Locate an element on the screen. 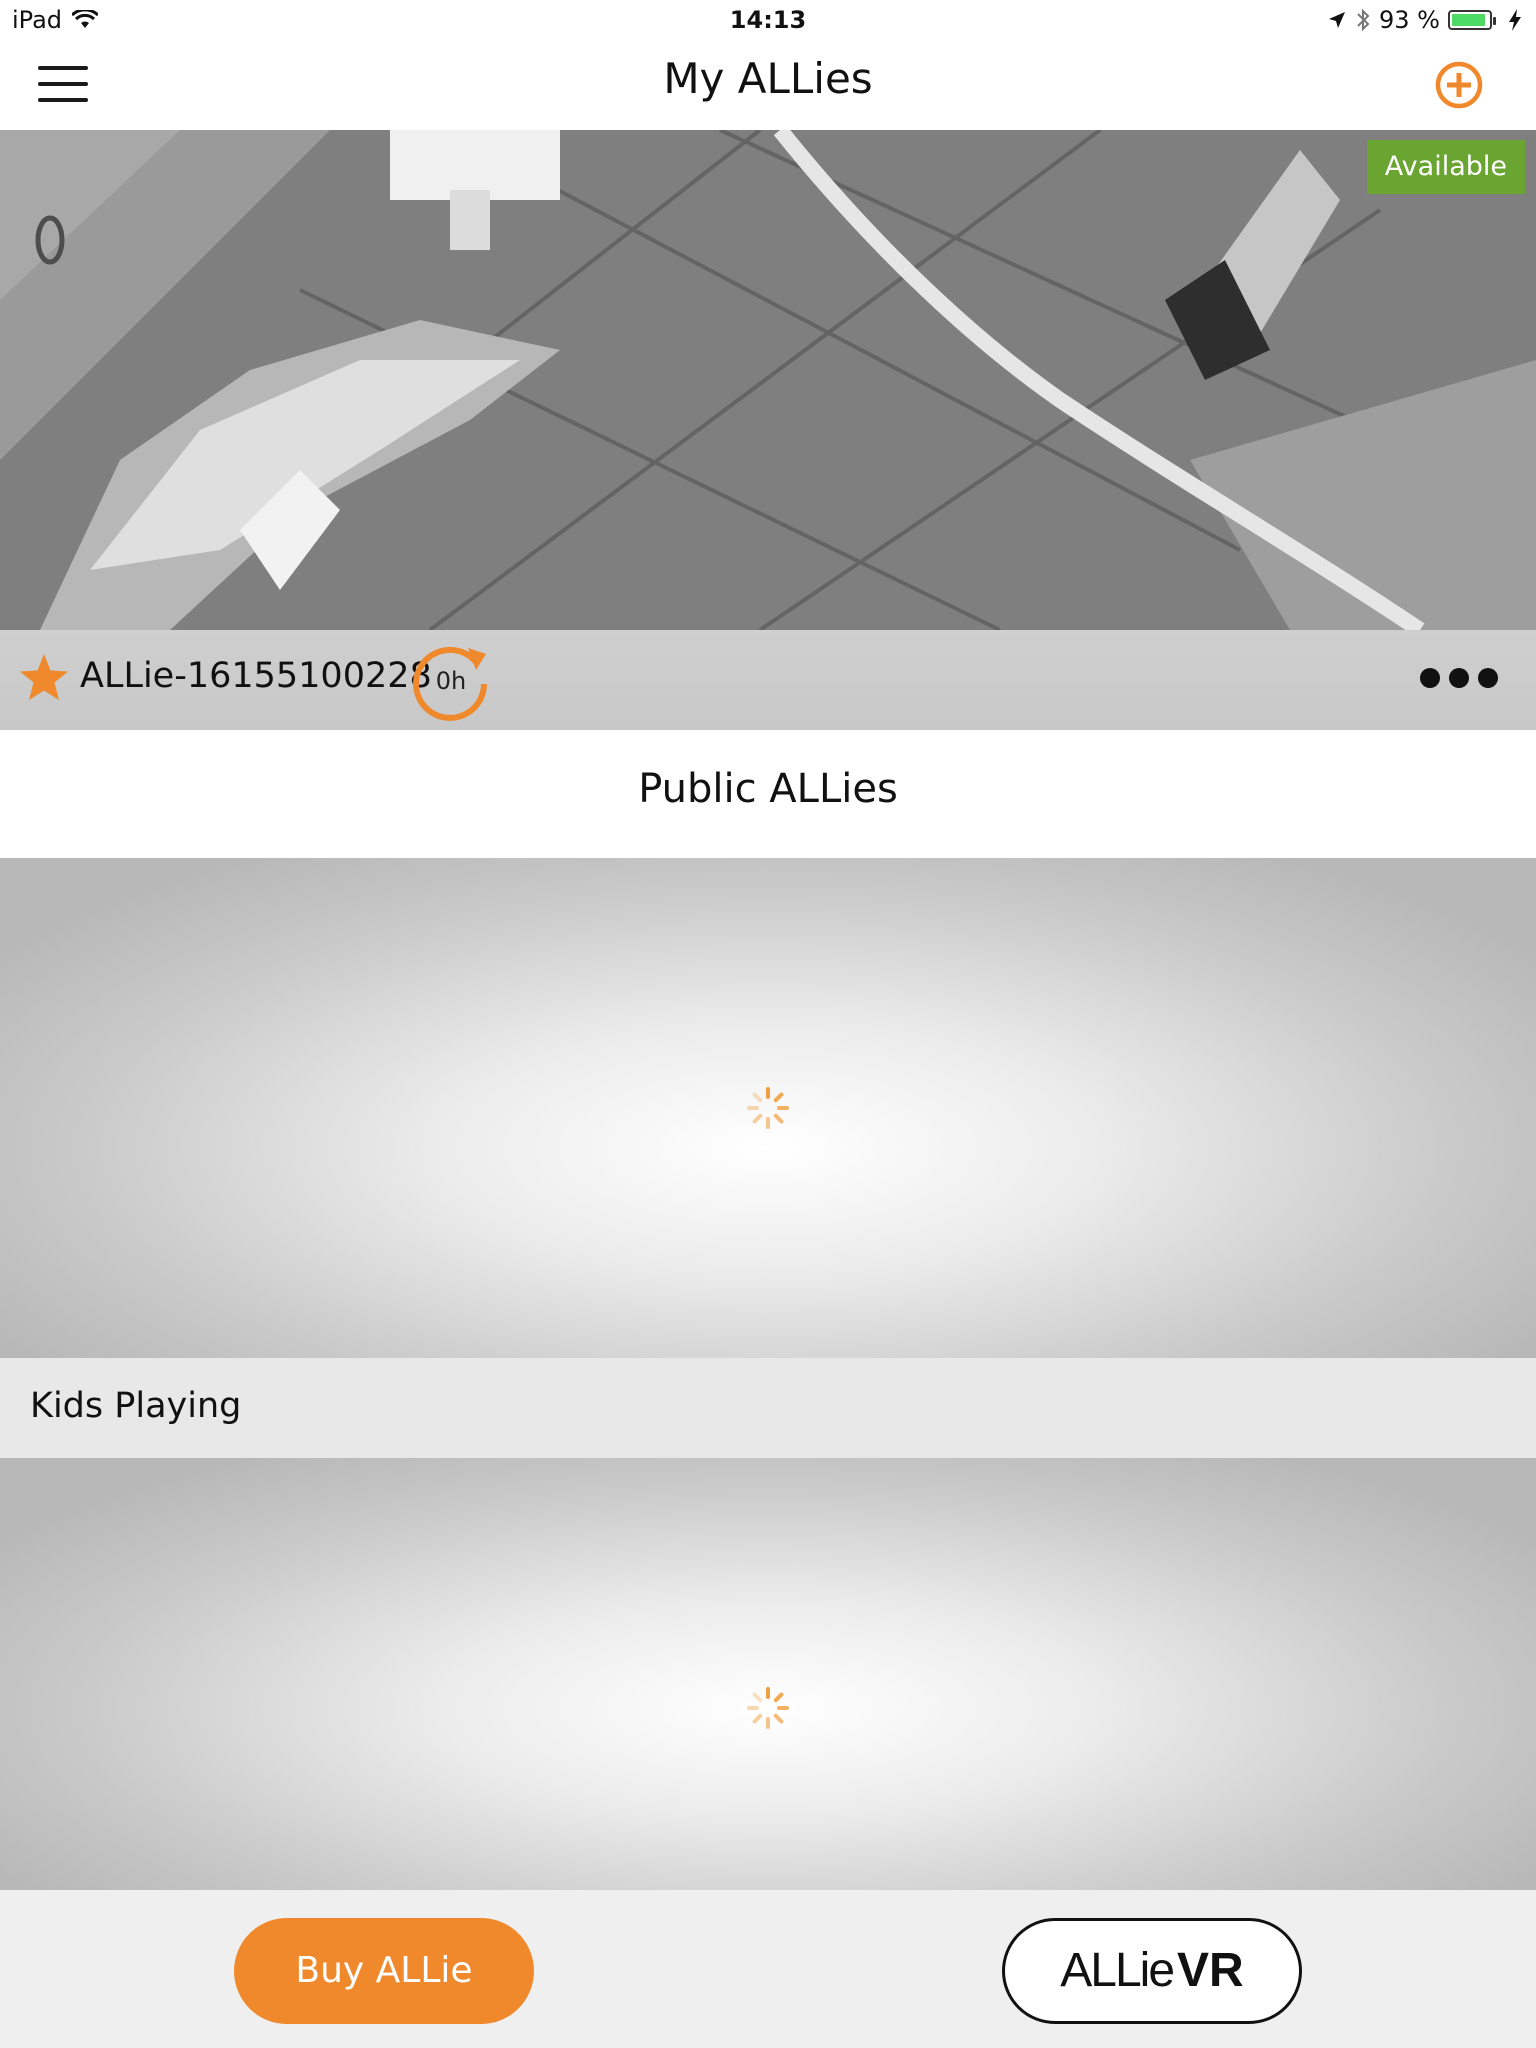  status-badge: Available is located at coordinates (1445, 167).